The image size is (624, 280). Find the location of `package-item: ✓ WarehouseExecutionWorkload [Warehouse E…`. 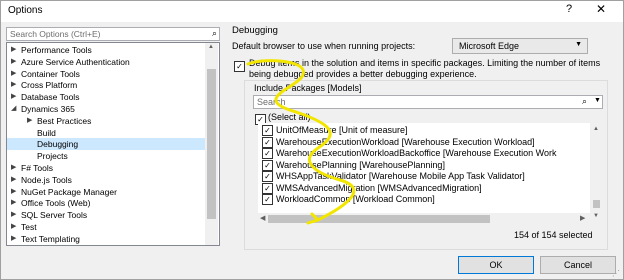

package-item: ✓ WarehouseExecutionWorkload [Warehouse E… is located at coordinates (432, 142).